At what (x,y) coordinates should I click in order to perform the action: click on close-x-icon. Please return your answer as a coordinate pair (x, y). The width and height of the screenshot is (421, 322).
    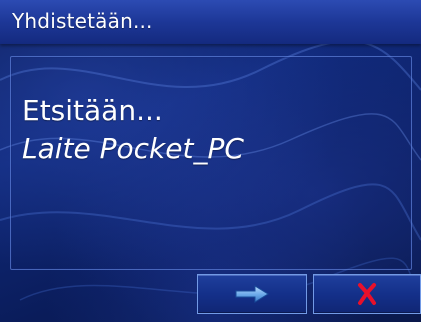
    Looking at the image, I should click on (367, 294).